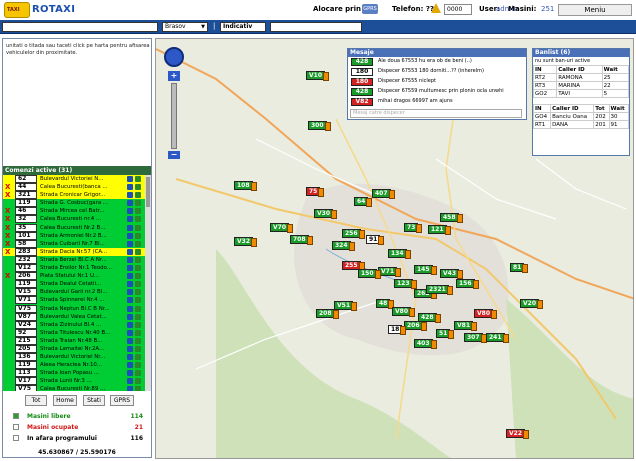 This screenshot has width=636, height=461. Describe the element at coordinates (375, 240) in the screenshot. I see `car-marker: 91` at that location.